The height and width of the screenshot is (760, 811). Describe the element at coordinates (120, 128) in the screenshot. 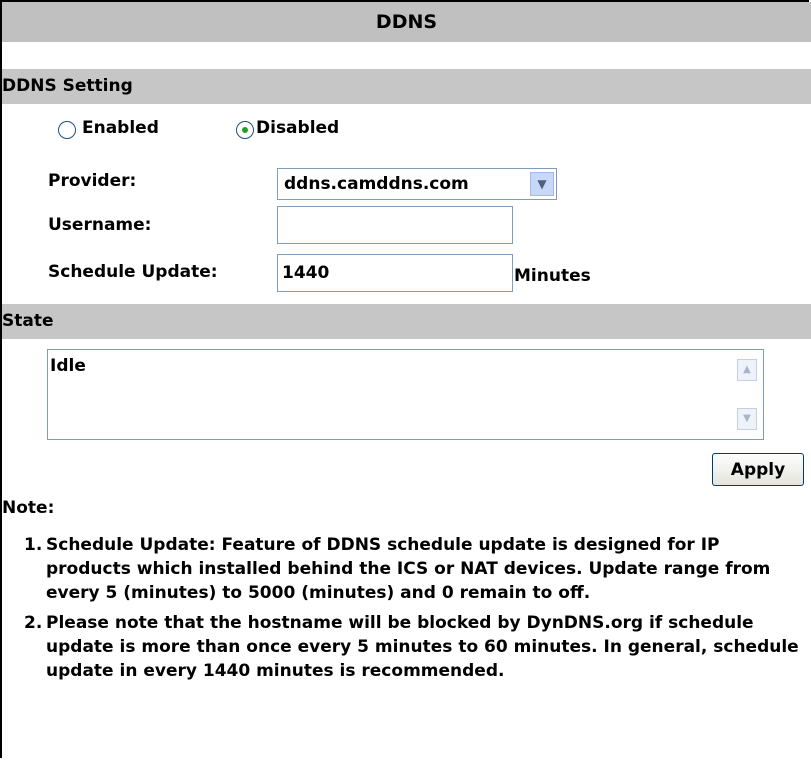

I see `enabled-label: Enabled` at that location.